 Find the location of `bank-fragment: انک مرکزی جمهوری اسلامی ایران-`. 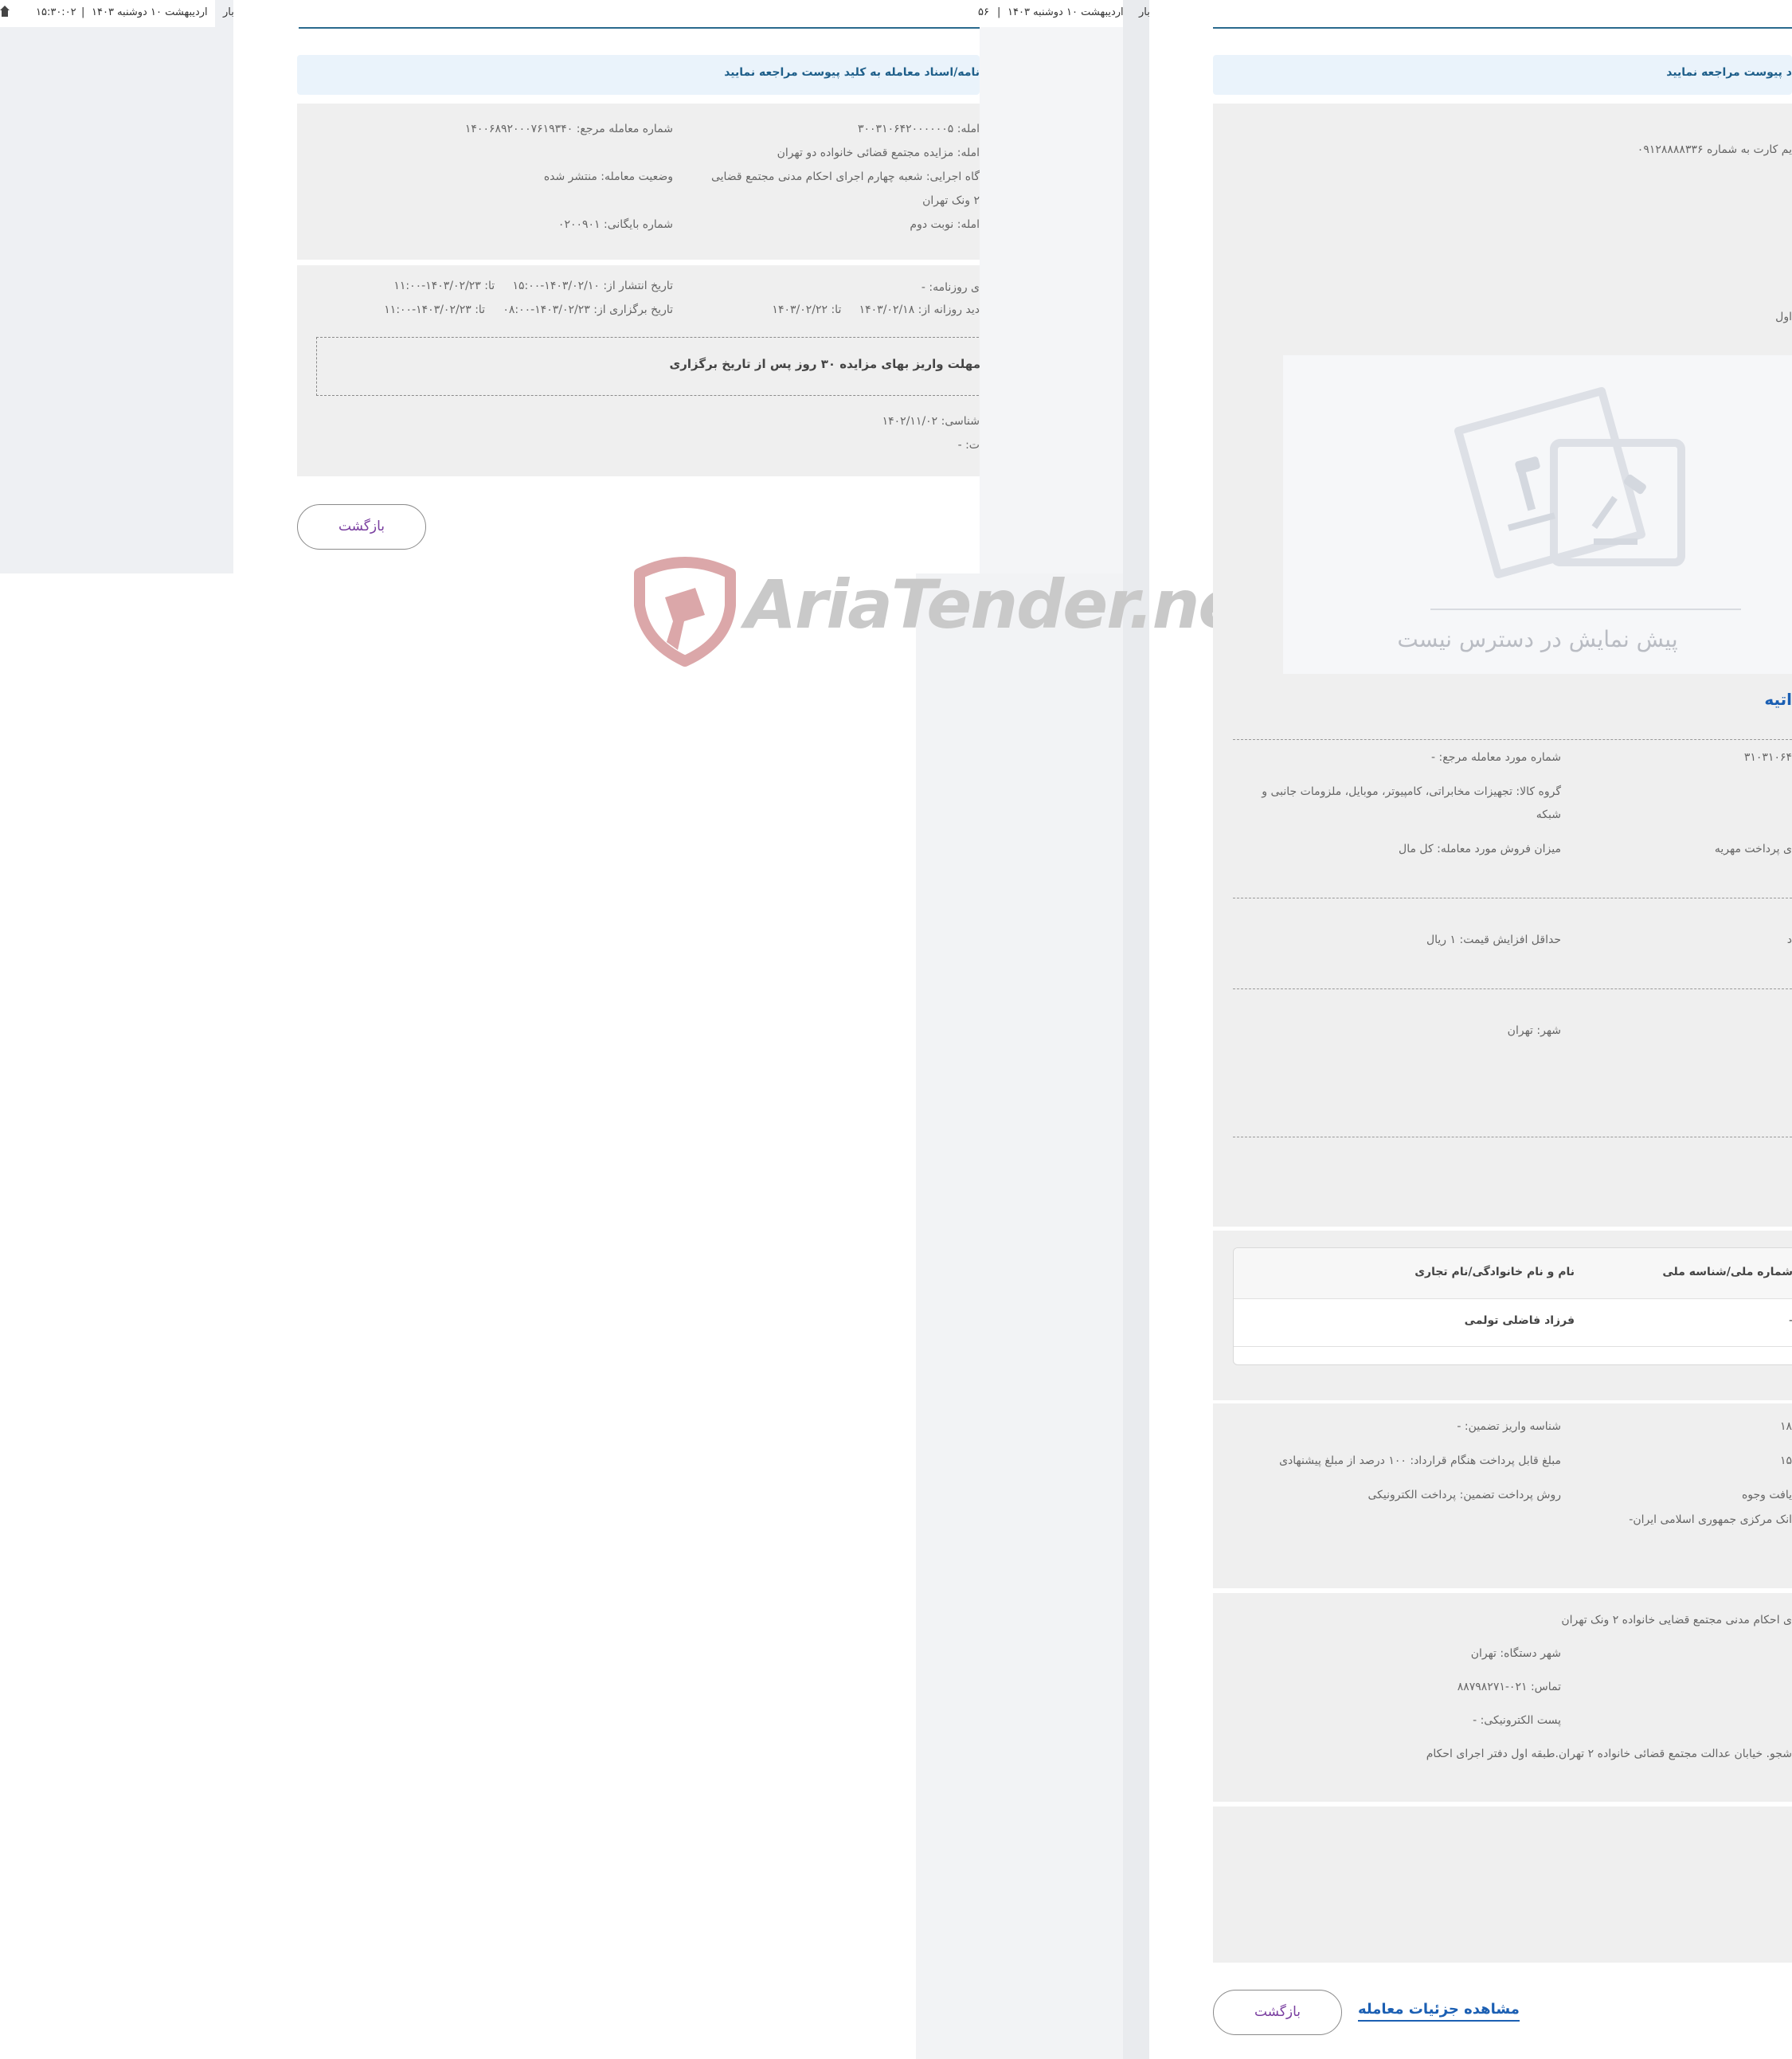

bank-fragment: انک مرکزی جمهوری اسلامی ایران- is located at coordinates (1710, 1519).